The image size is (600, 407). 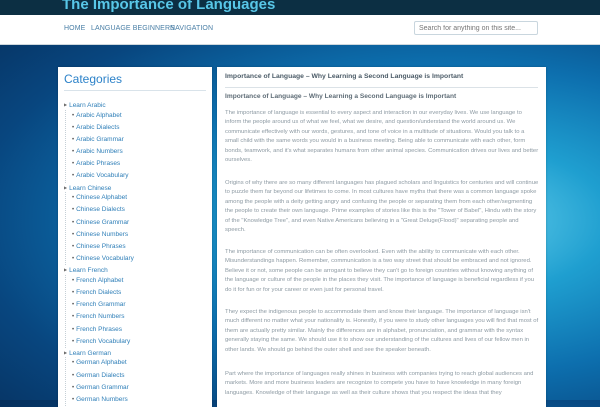 What do you see at coordinates (102, 176) in the screenshot?
I see `subcategory-label: Arabic Vocabulary` at bounding box center [102, 176].